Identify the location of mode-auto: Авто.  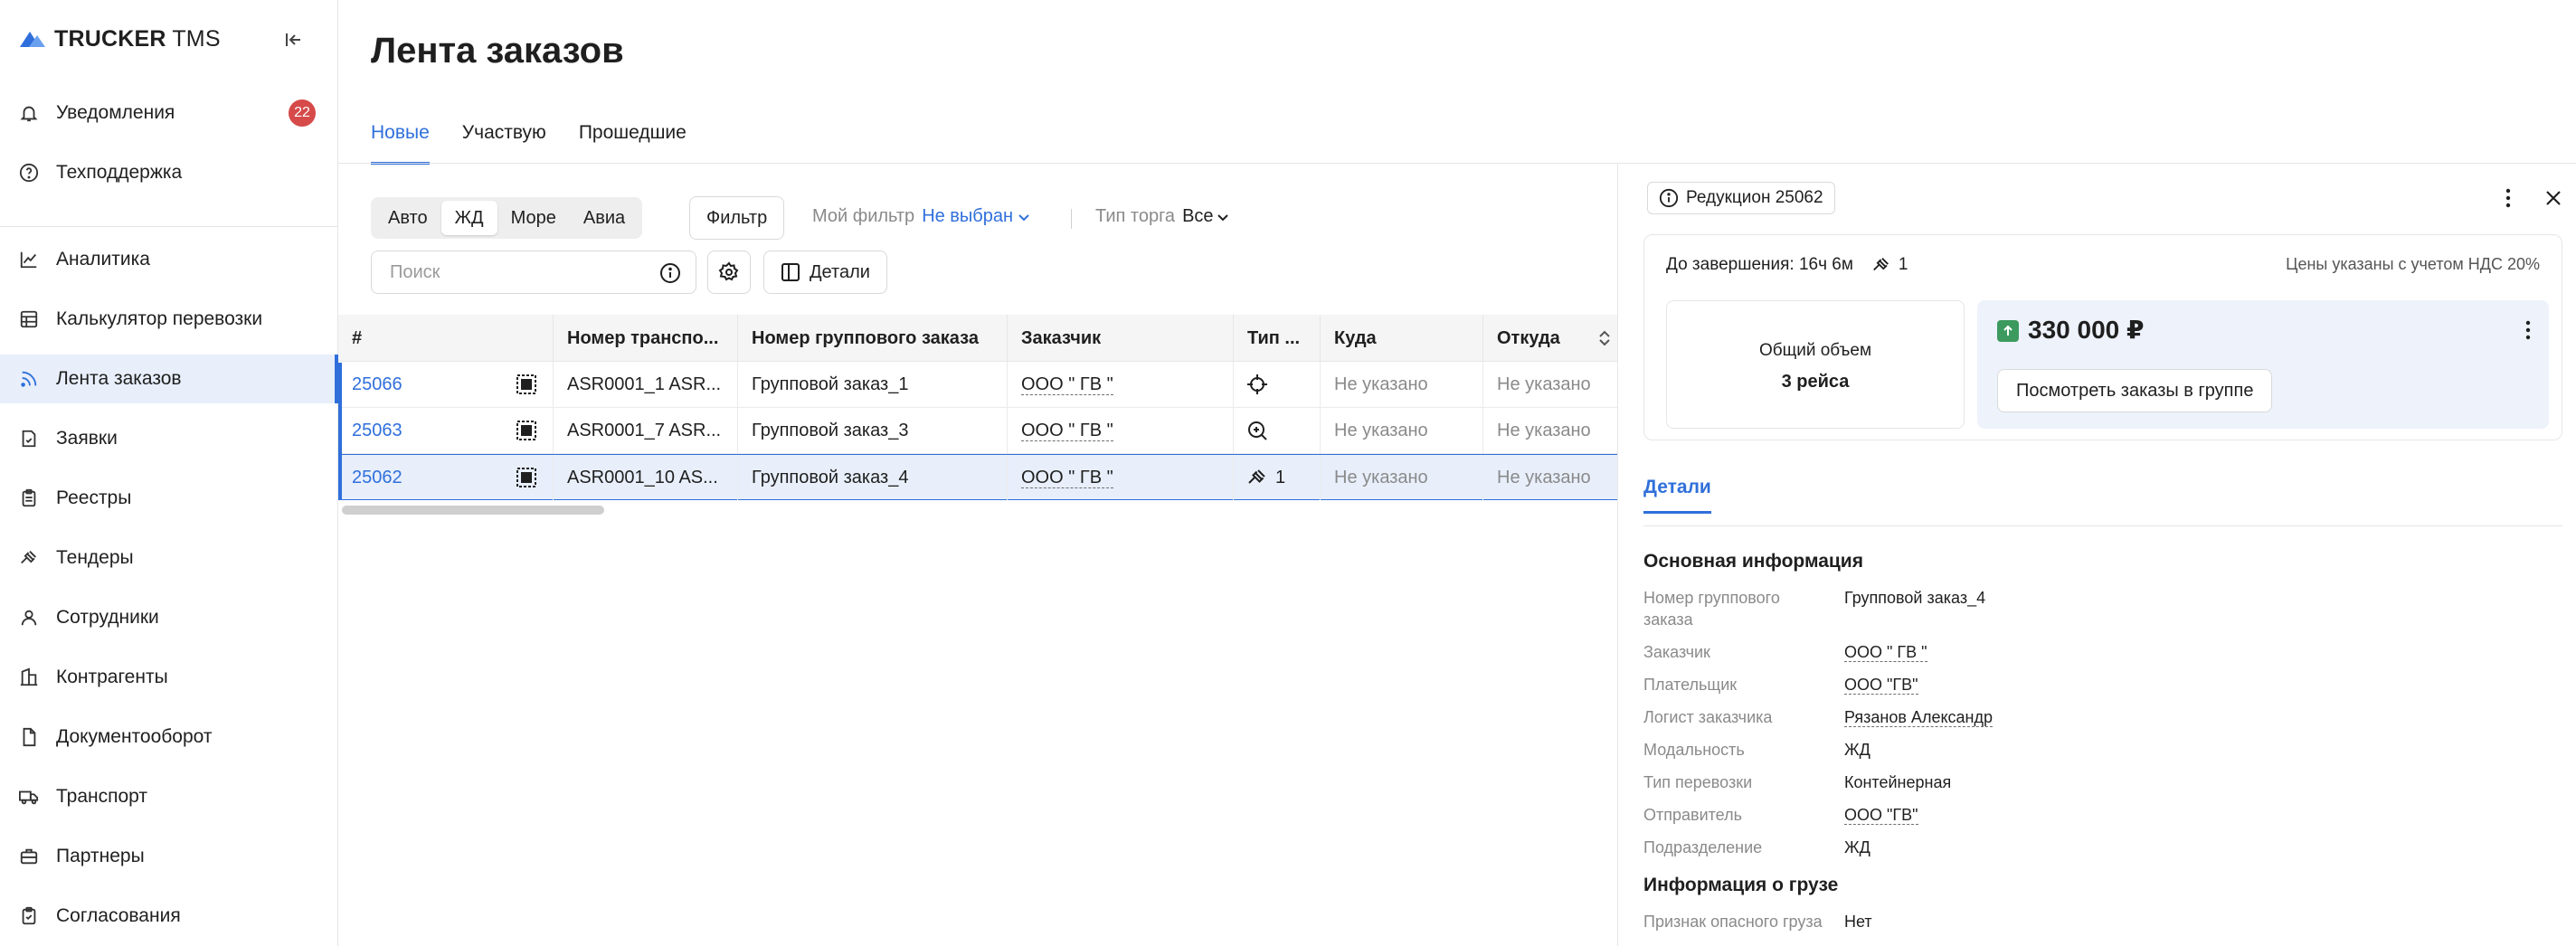
(408, 218).